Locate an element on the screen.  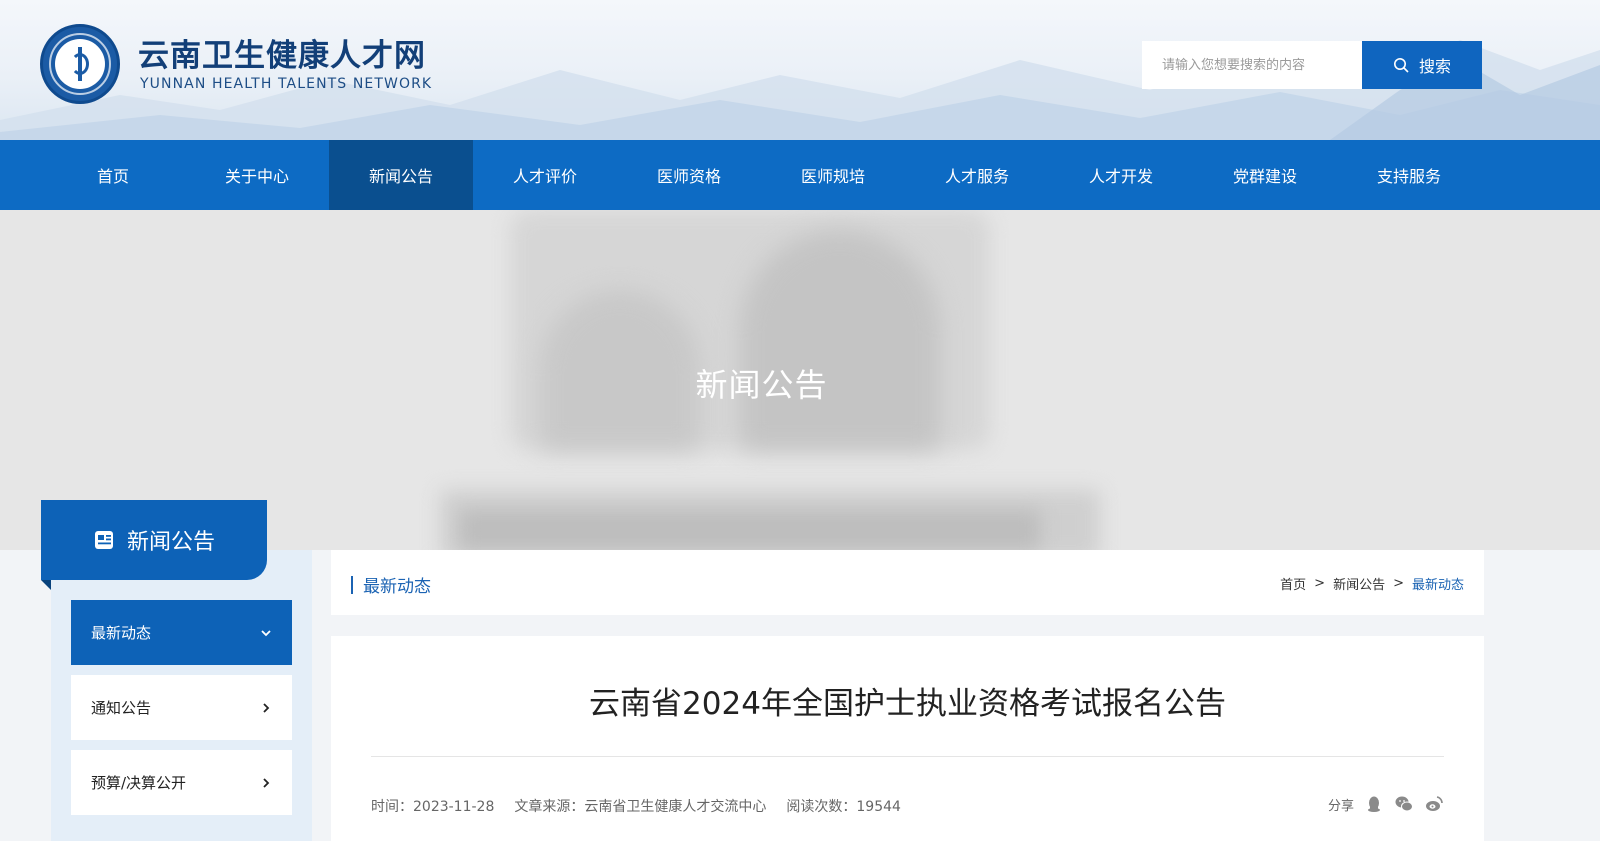
search-button: 搜索 is located at coordinates (1422, 65).